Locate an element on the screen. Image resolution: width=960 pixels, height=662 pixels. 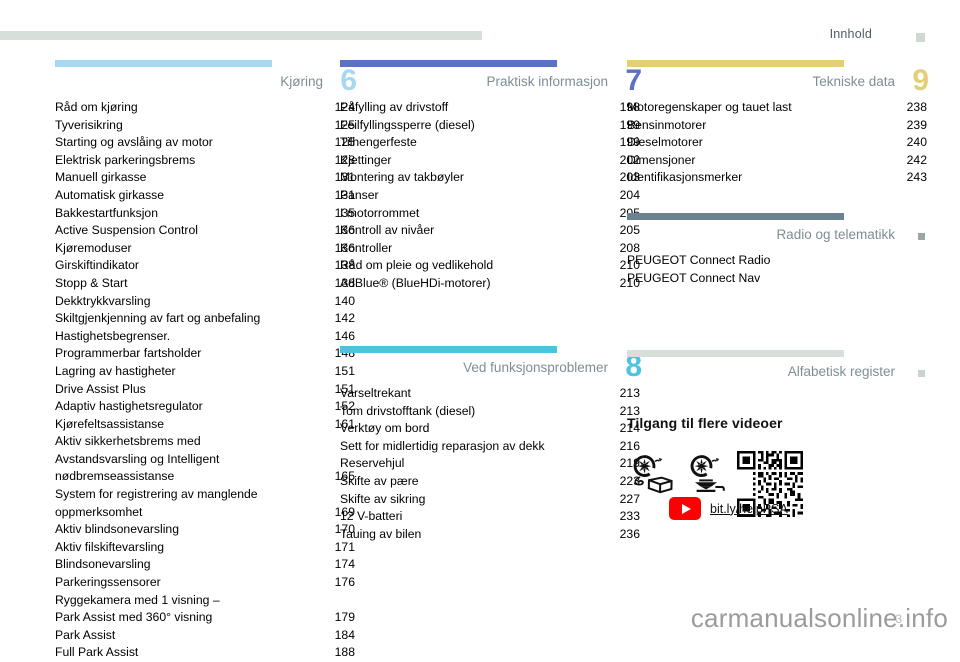
toc-entry-page: 243 is located at coordinates (916, 177).